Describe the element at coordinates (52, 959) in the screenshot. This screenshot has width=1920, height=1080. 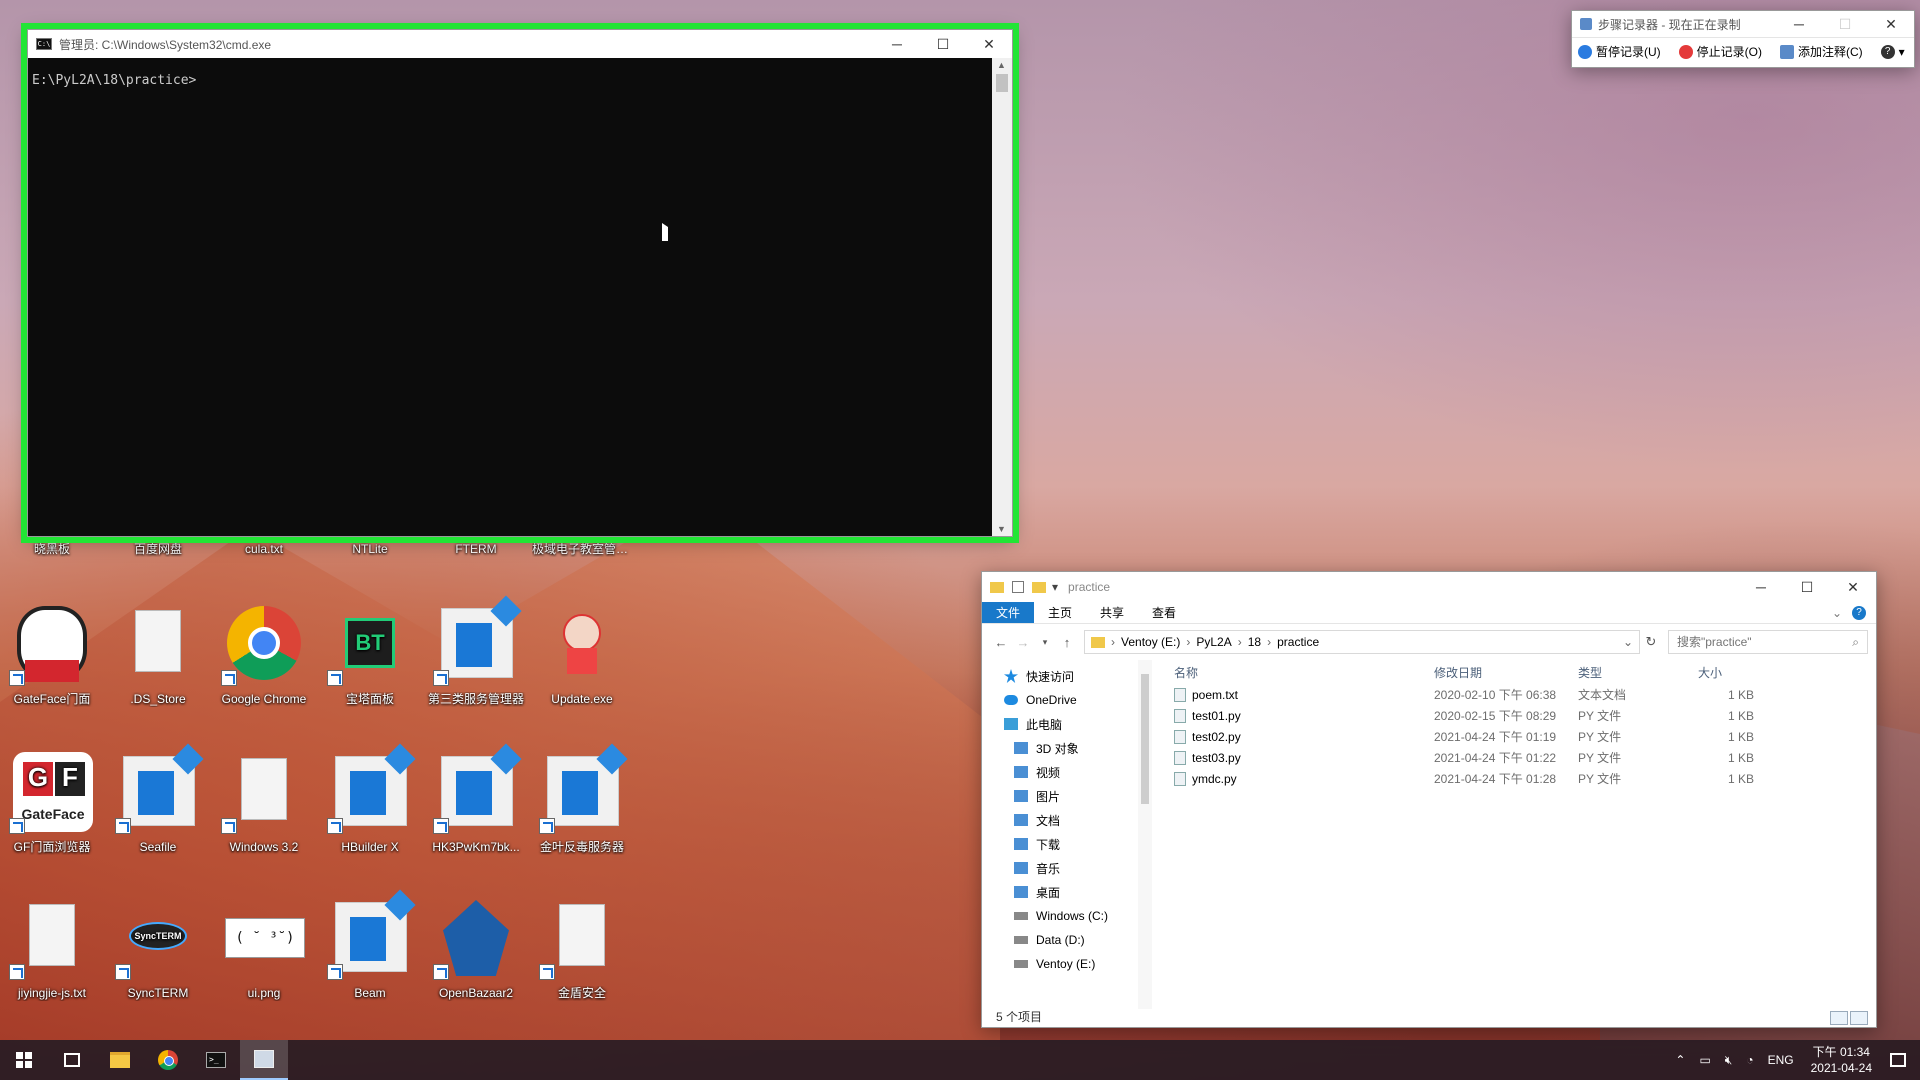
I see `desktop-icon: jiyingjie-js.txt` at that location.